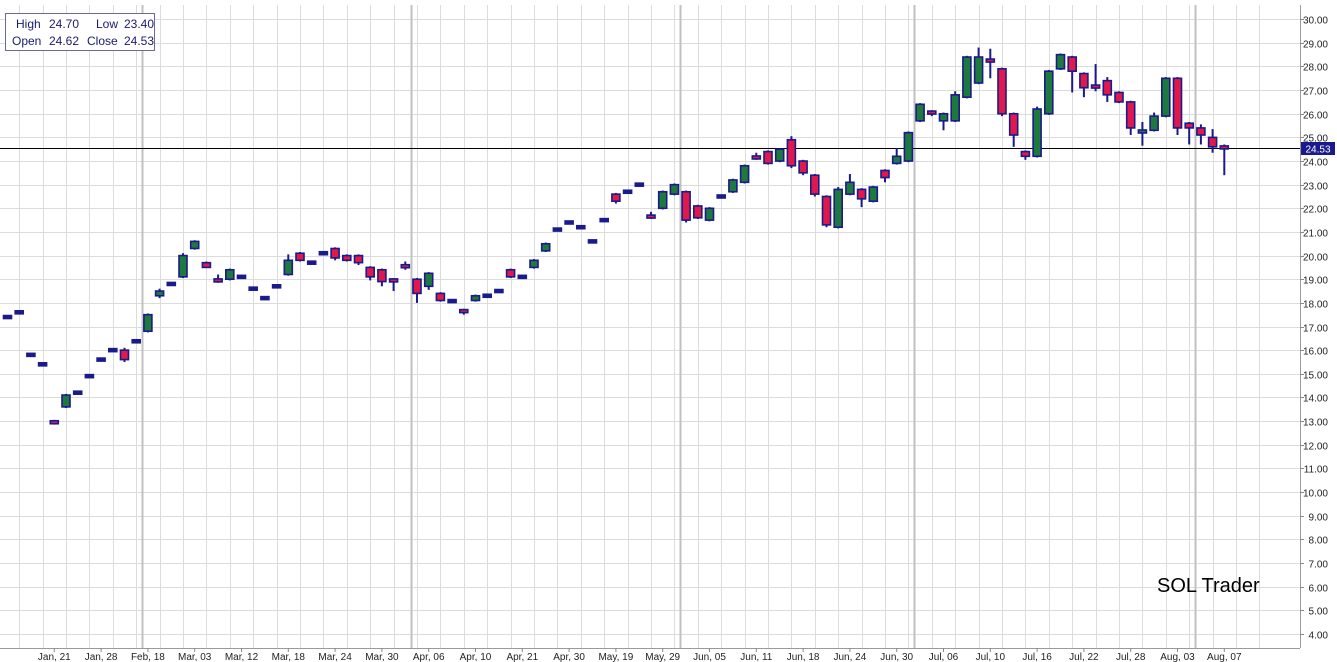 The height and width of the screenshot is (662, 1337). Describe the element at coordinates (1177, 657) in the screenshot. I see `x-tick-label: Aug, 03` at that location.